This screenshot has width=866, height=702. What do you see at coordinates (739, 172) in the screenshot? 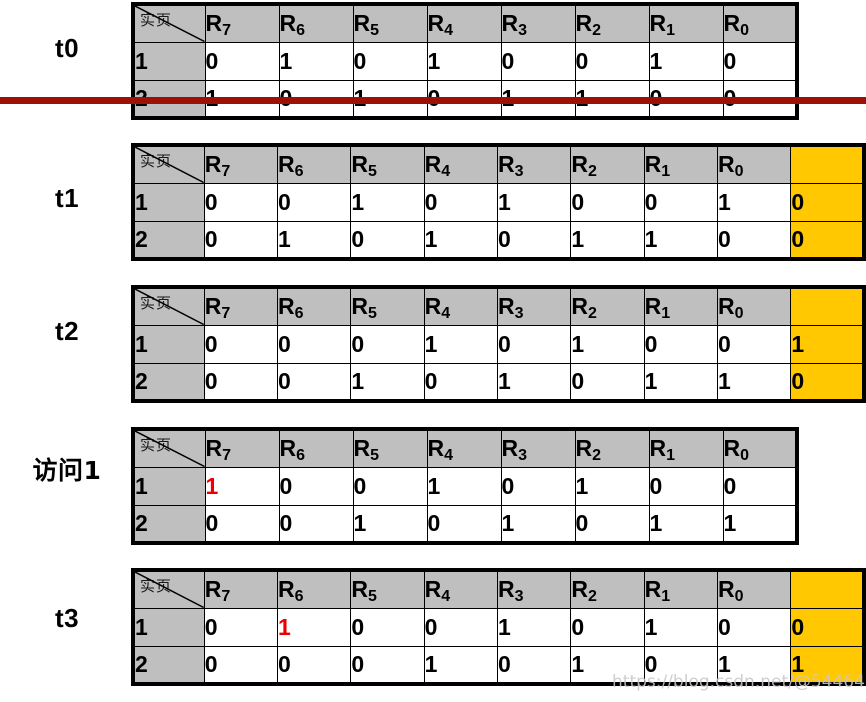
I see `column-header-subscript: 0` at bounding box center [739, 172].